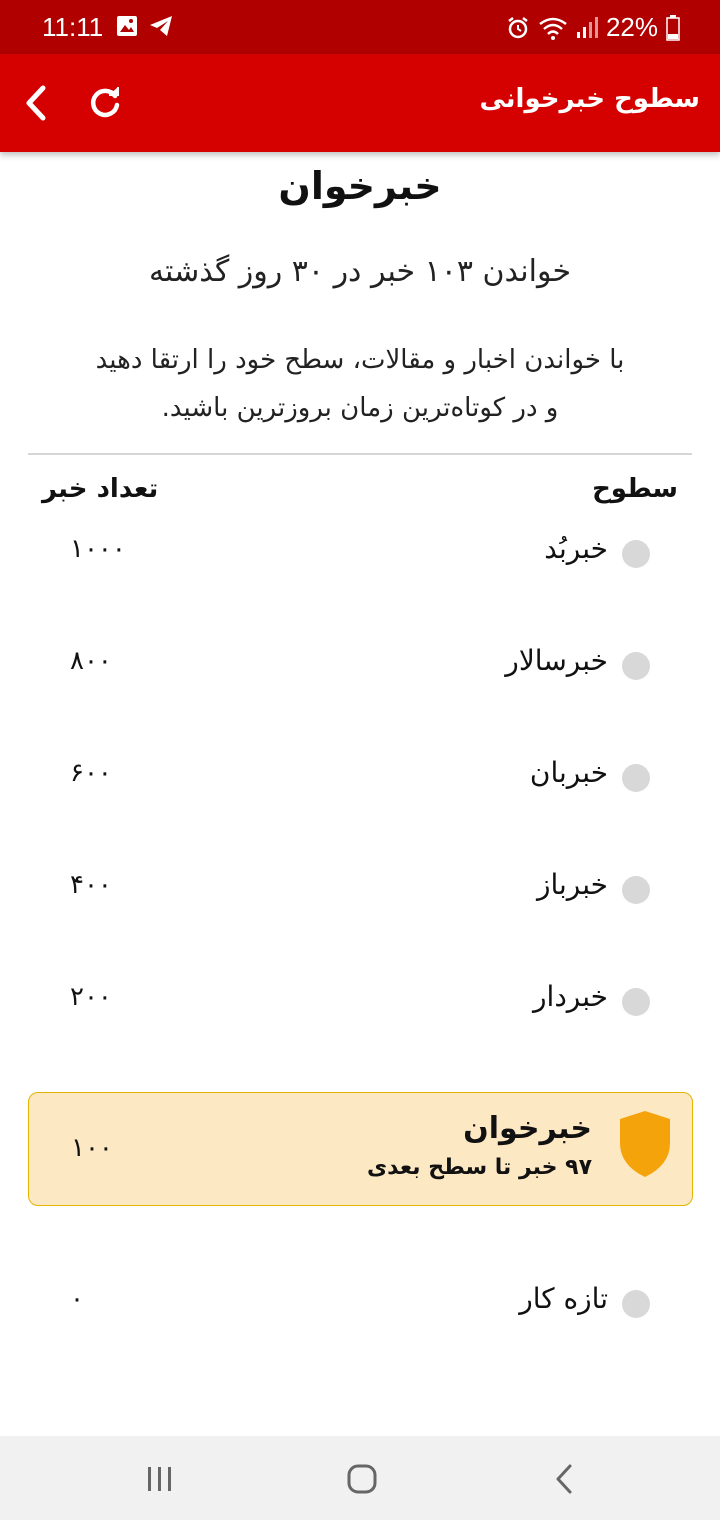 The width and height of the screenshot is (720, 1520). Describe the element at coordinates (631, 27) in the screenshot. I see `battery-percentage: 22%` at that location.